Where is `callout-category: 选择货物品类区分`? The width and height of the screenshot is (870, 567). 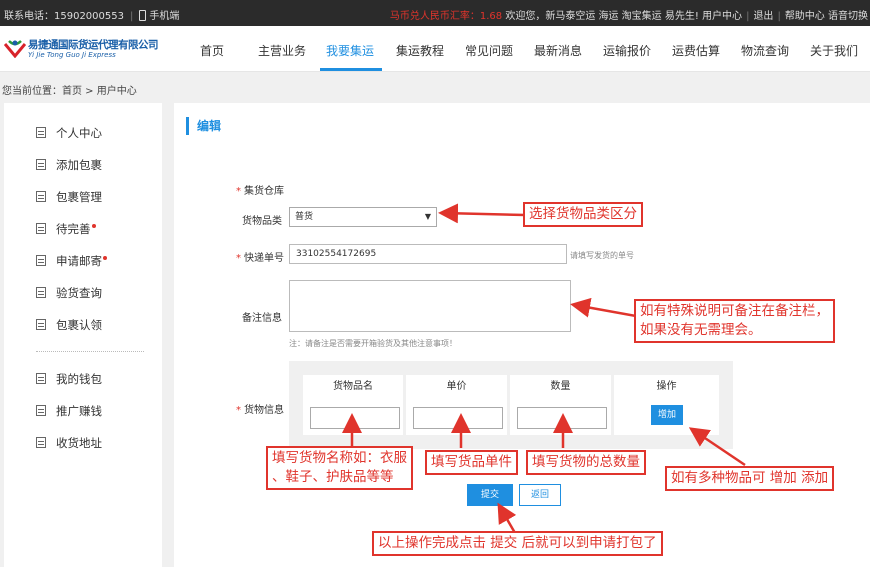
callout-category: 选择货物品类区分 is located at coordinates (583, 214).